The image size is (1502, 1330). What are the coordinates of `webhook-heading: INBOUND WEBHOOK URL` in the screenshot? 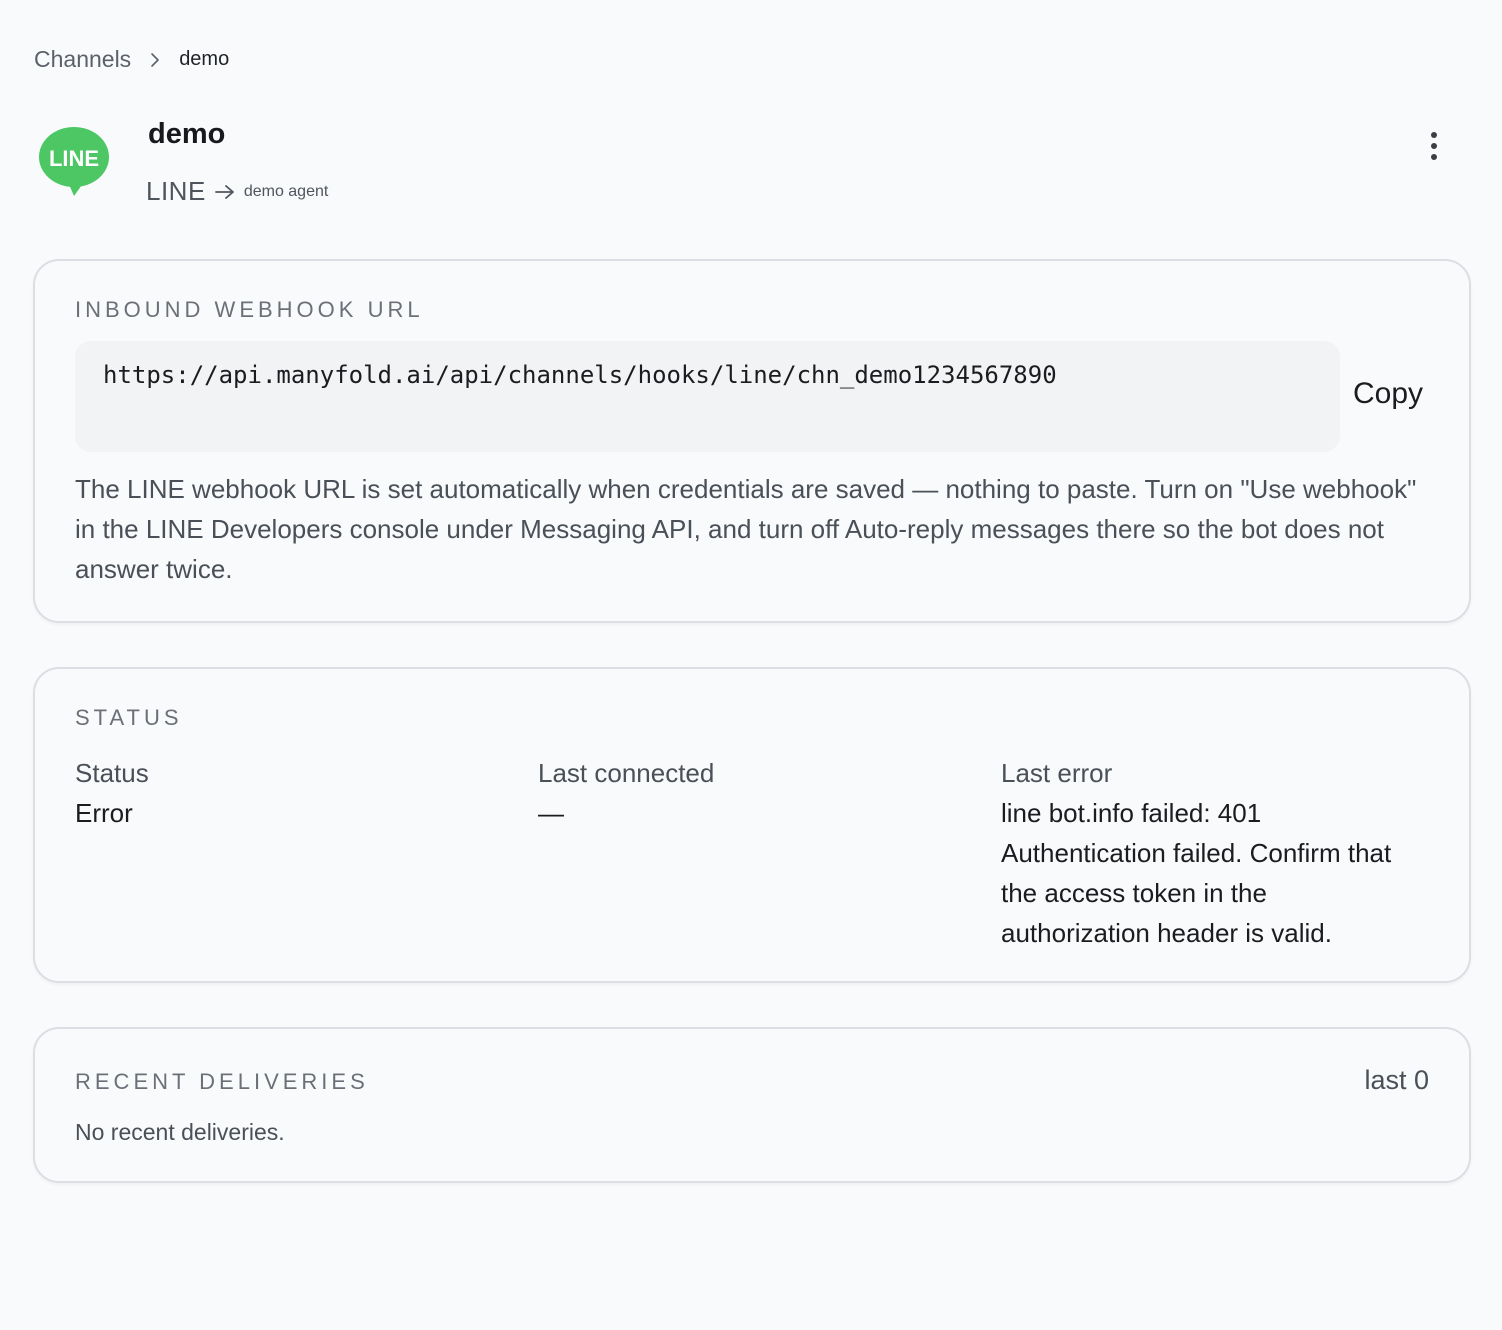 It's located at (249, 309).